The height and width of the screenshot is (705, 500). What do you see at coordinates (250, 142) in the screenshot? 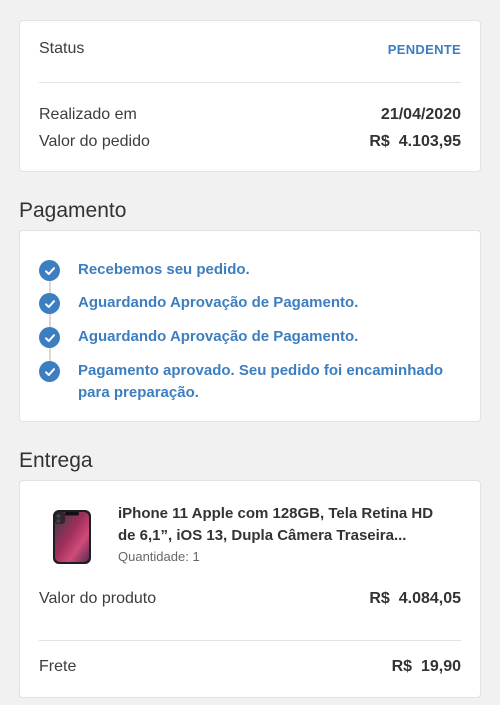
I see `order-value-row: Valor do pedido R$ 4.103,95` at bounding box center [250, 142].